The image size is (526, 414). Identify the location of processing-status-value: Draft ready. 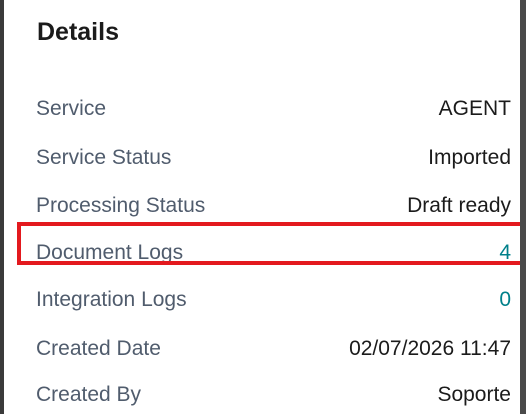
(459, 205).